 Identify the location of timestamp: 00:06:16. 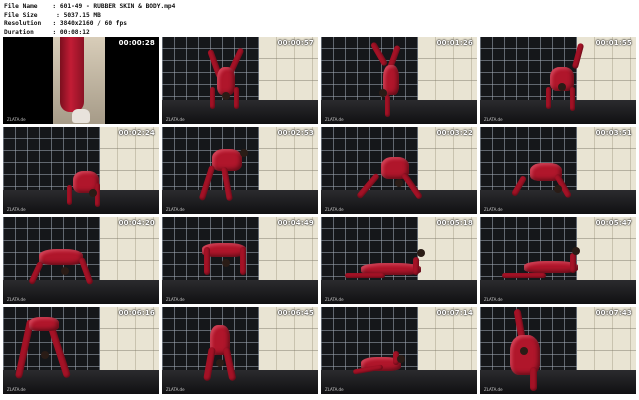
(136, 313).